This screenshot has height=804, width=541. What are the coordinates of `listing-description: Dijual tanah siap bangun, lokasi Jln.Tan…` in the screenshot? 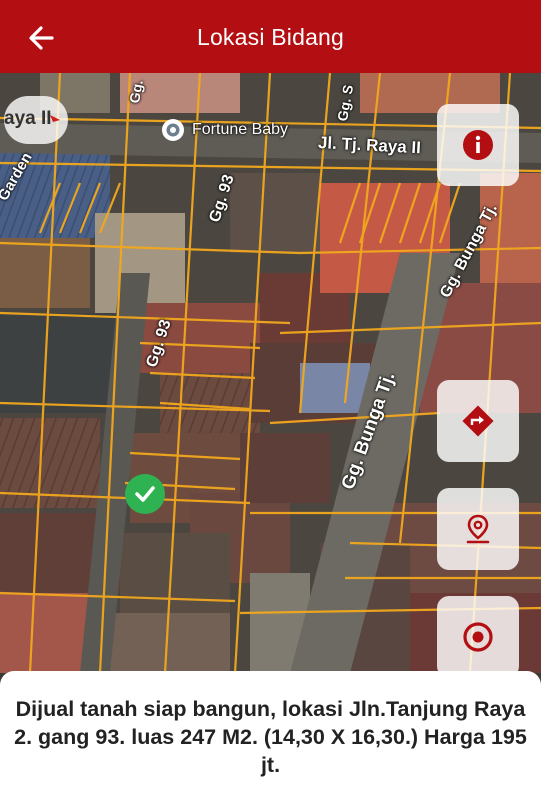 It's located at (270, 737).